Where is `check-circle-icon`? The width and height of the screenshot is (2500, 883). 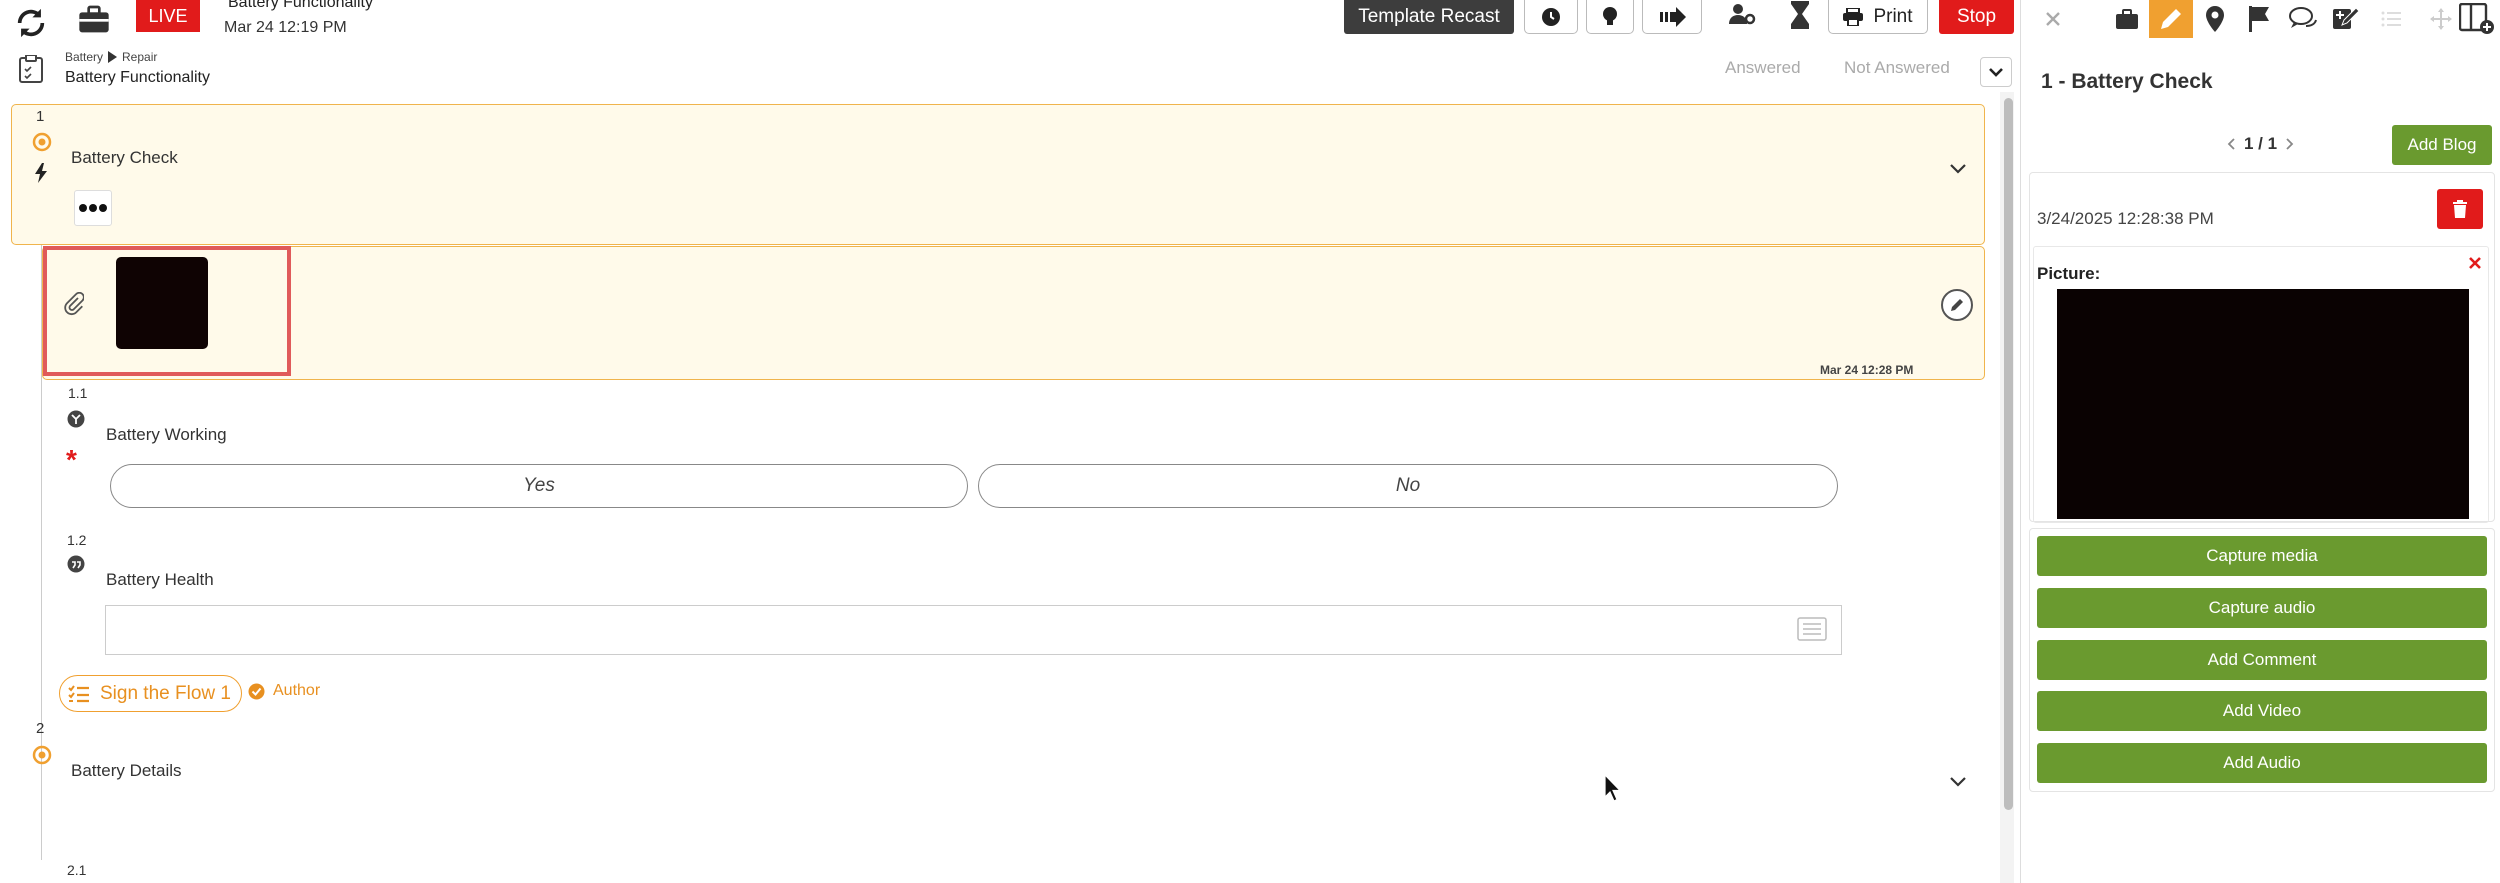 check-circle-icon is located at coordinates (256, 691).